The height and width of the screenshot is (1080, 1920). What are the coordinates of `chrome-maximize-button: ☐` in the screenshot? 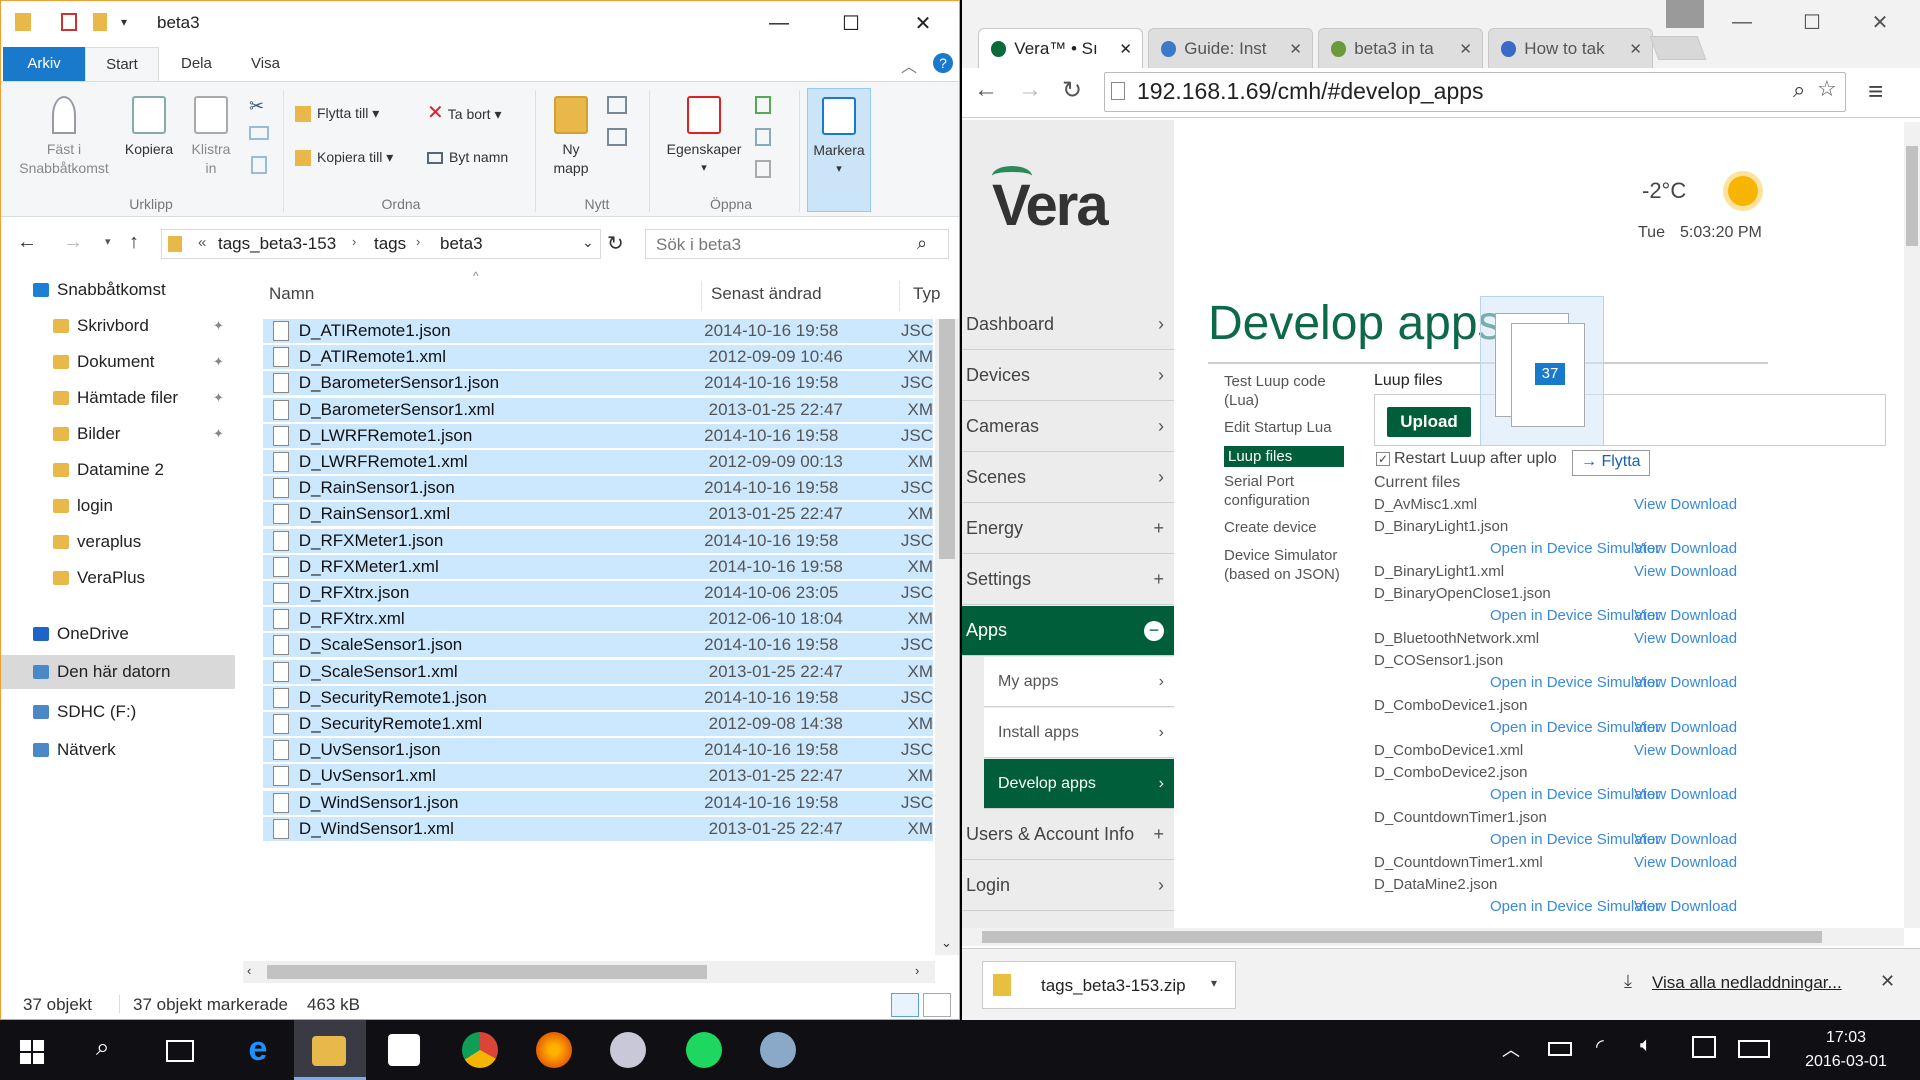 It's located at (1812, 22).